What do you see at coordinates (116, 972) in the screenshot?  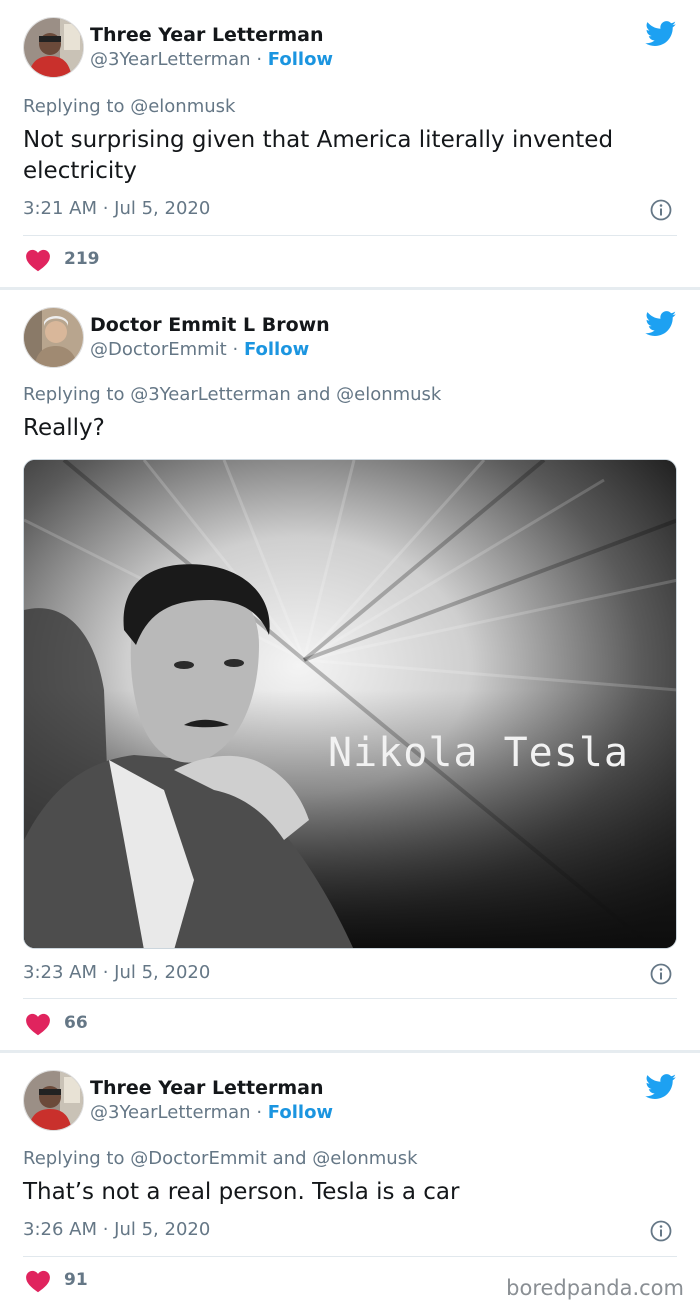 I see `timestamp: 3:23 AM · Jul 5, 2020` at bounding box center [116, 972].